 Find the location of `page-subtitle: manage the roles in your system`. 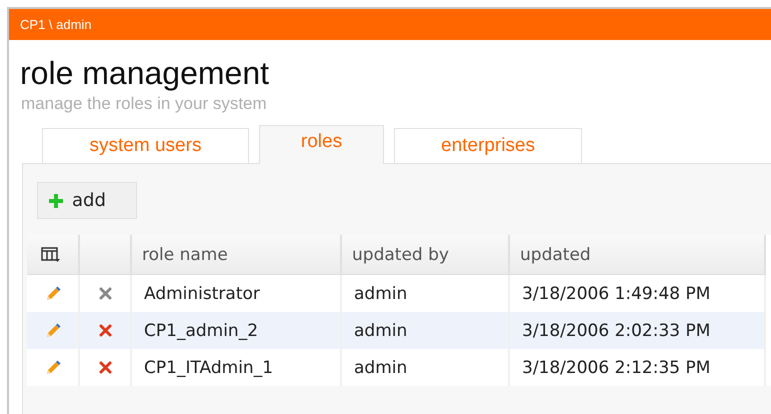

page-subtitle: manage the roles in your system is located at coordinates (144, 104).